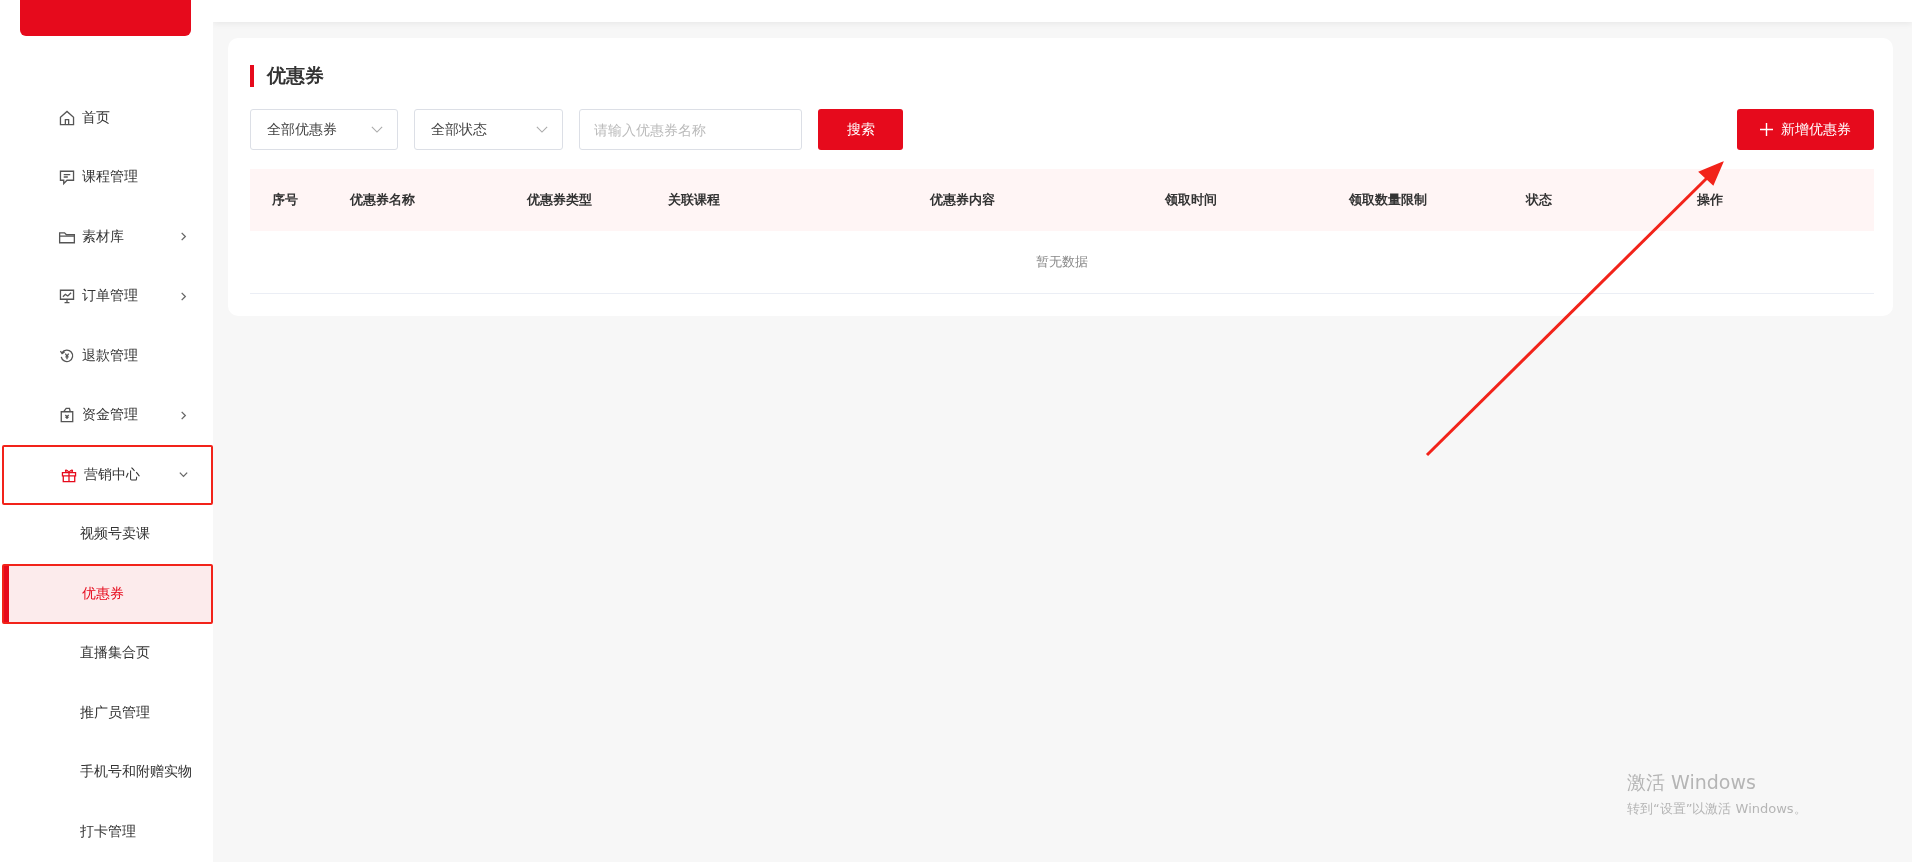 The image size is (1912, 862). I want to click on column-header: 关联课程, so click(694, 200).